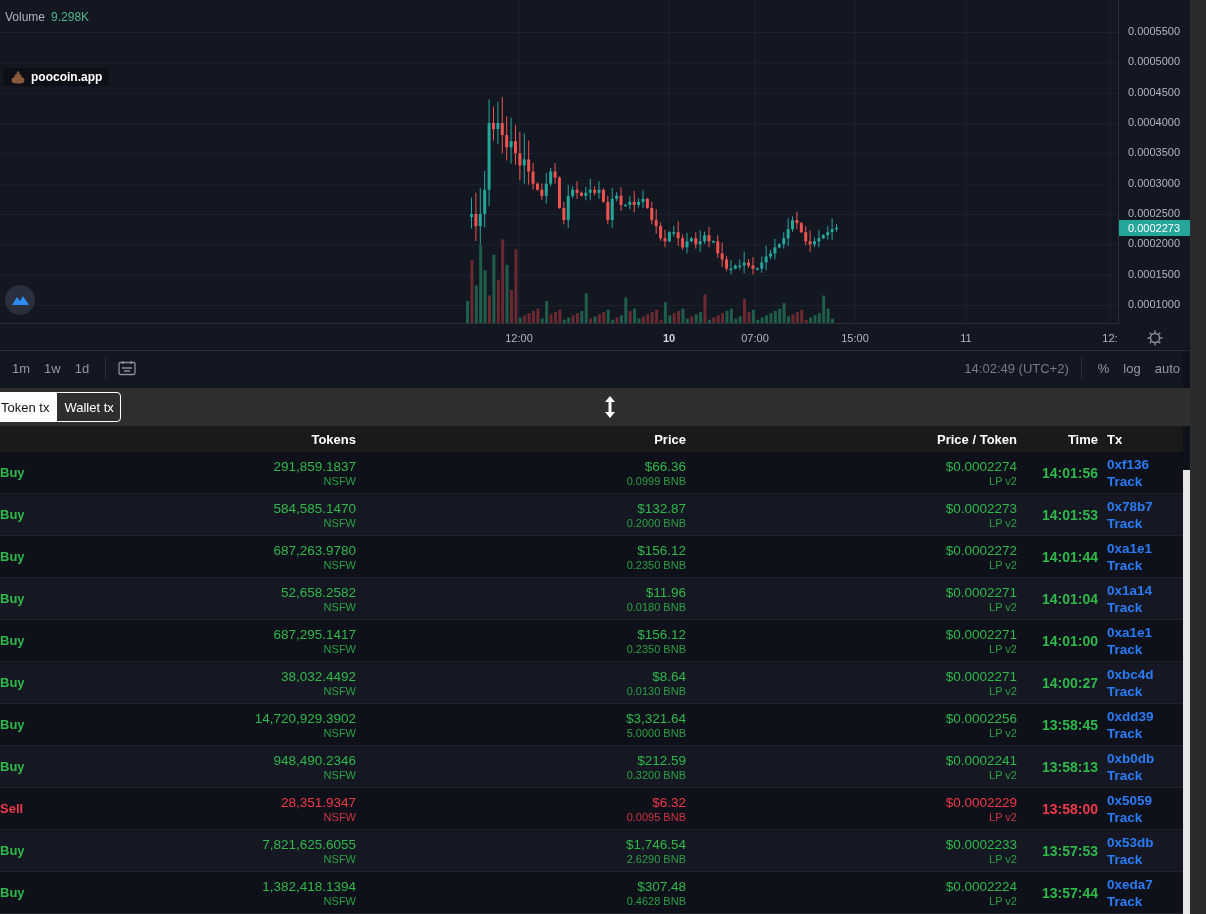 Image resolution: width=1206 pixels, height=914 pixels. I want to click on time-tick-label: 12:, so click(1110, 338).